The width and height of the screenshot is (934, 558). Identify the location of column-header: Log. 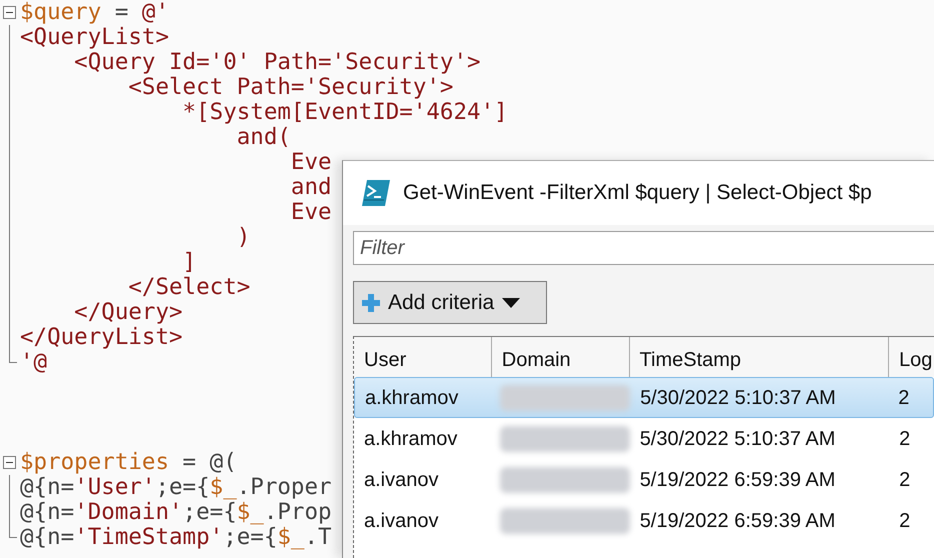
(911, 357).